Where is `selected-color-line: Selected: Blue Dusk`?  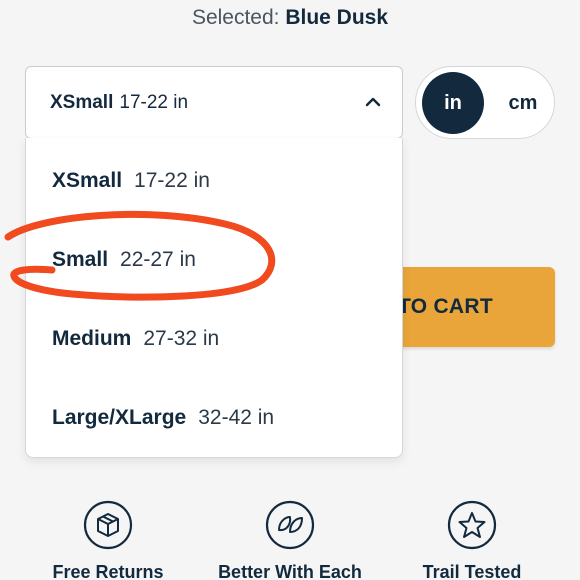
selected-color-line: Selected: Blue Dusk is located at coordinates (290, 18).